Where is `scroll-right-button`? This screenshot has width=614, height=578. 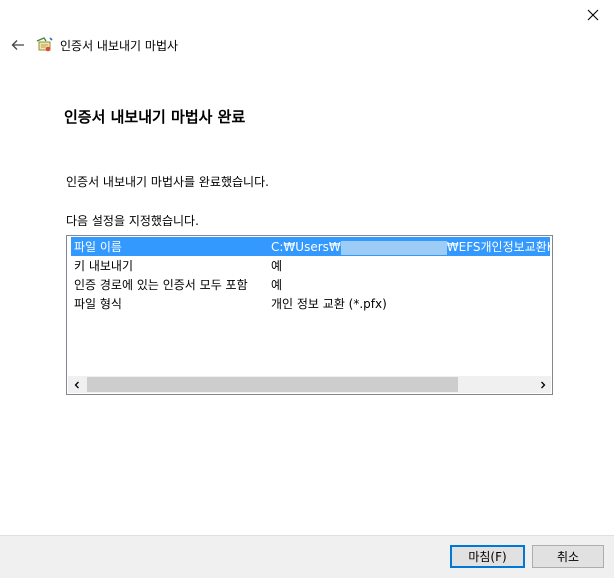
scroll-right-button is located at coordinates (542, 384).